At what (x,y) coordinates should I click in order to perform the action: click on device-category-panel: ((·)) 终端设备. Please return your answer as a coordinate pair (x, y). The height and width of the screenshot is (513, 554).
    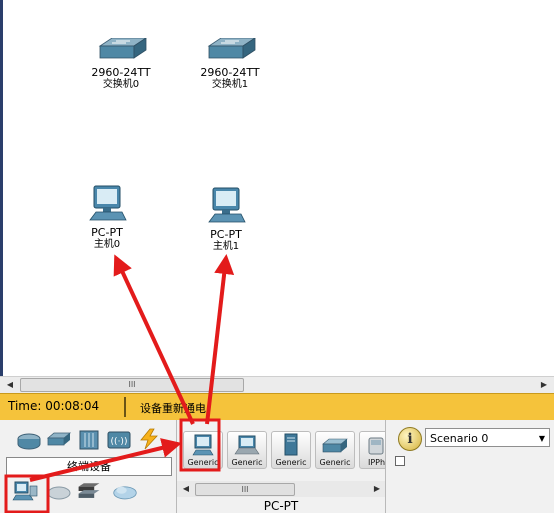
    Looking at the image, I should click on (88, 466).